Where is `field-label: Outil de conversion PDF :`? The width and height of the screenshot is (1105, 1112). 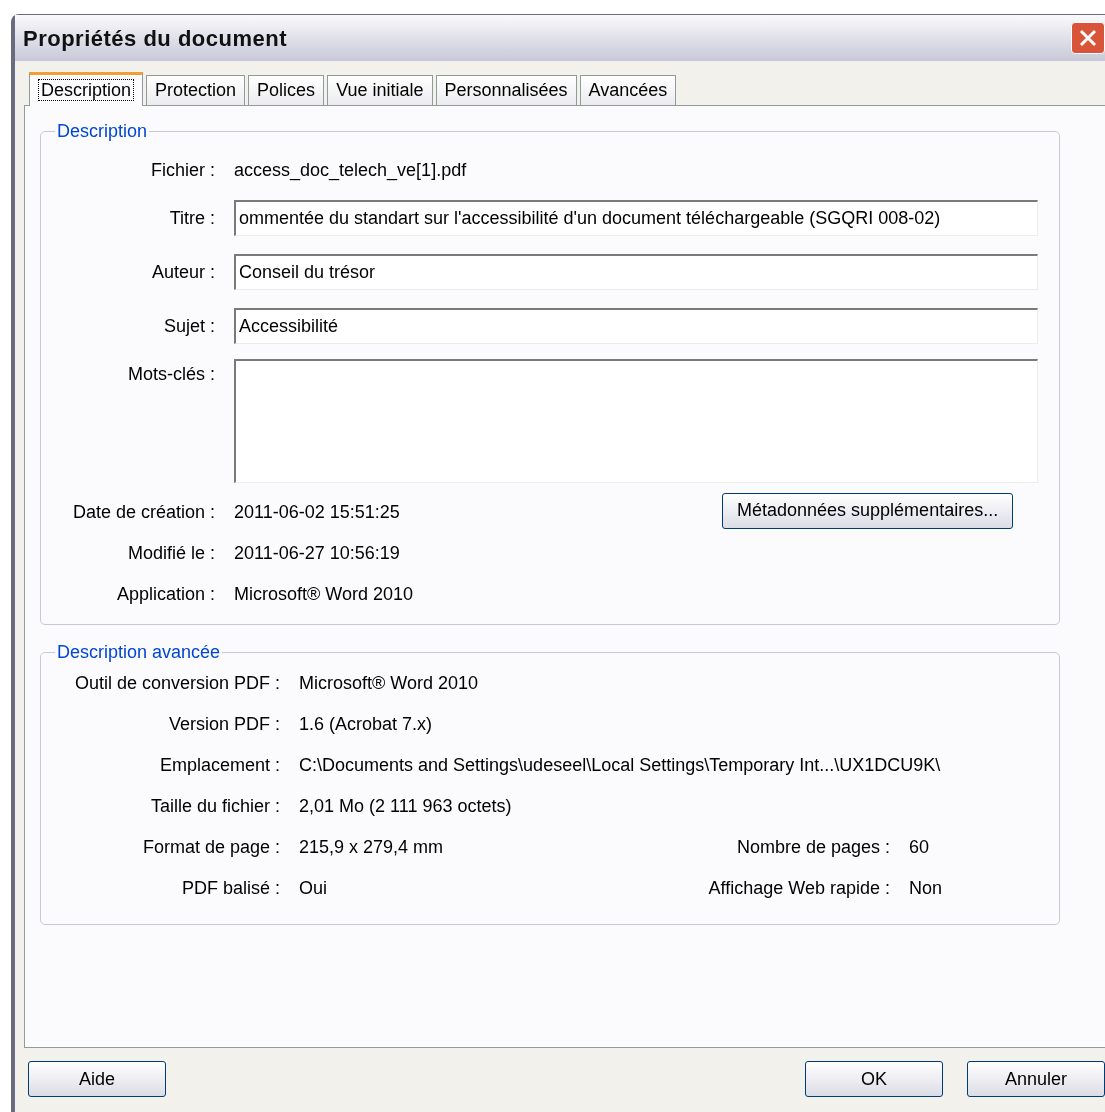 field-label: Outil de conversion PDF : is located at coordinates (177, 683).